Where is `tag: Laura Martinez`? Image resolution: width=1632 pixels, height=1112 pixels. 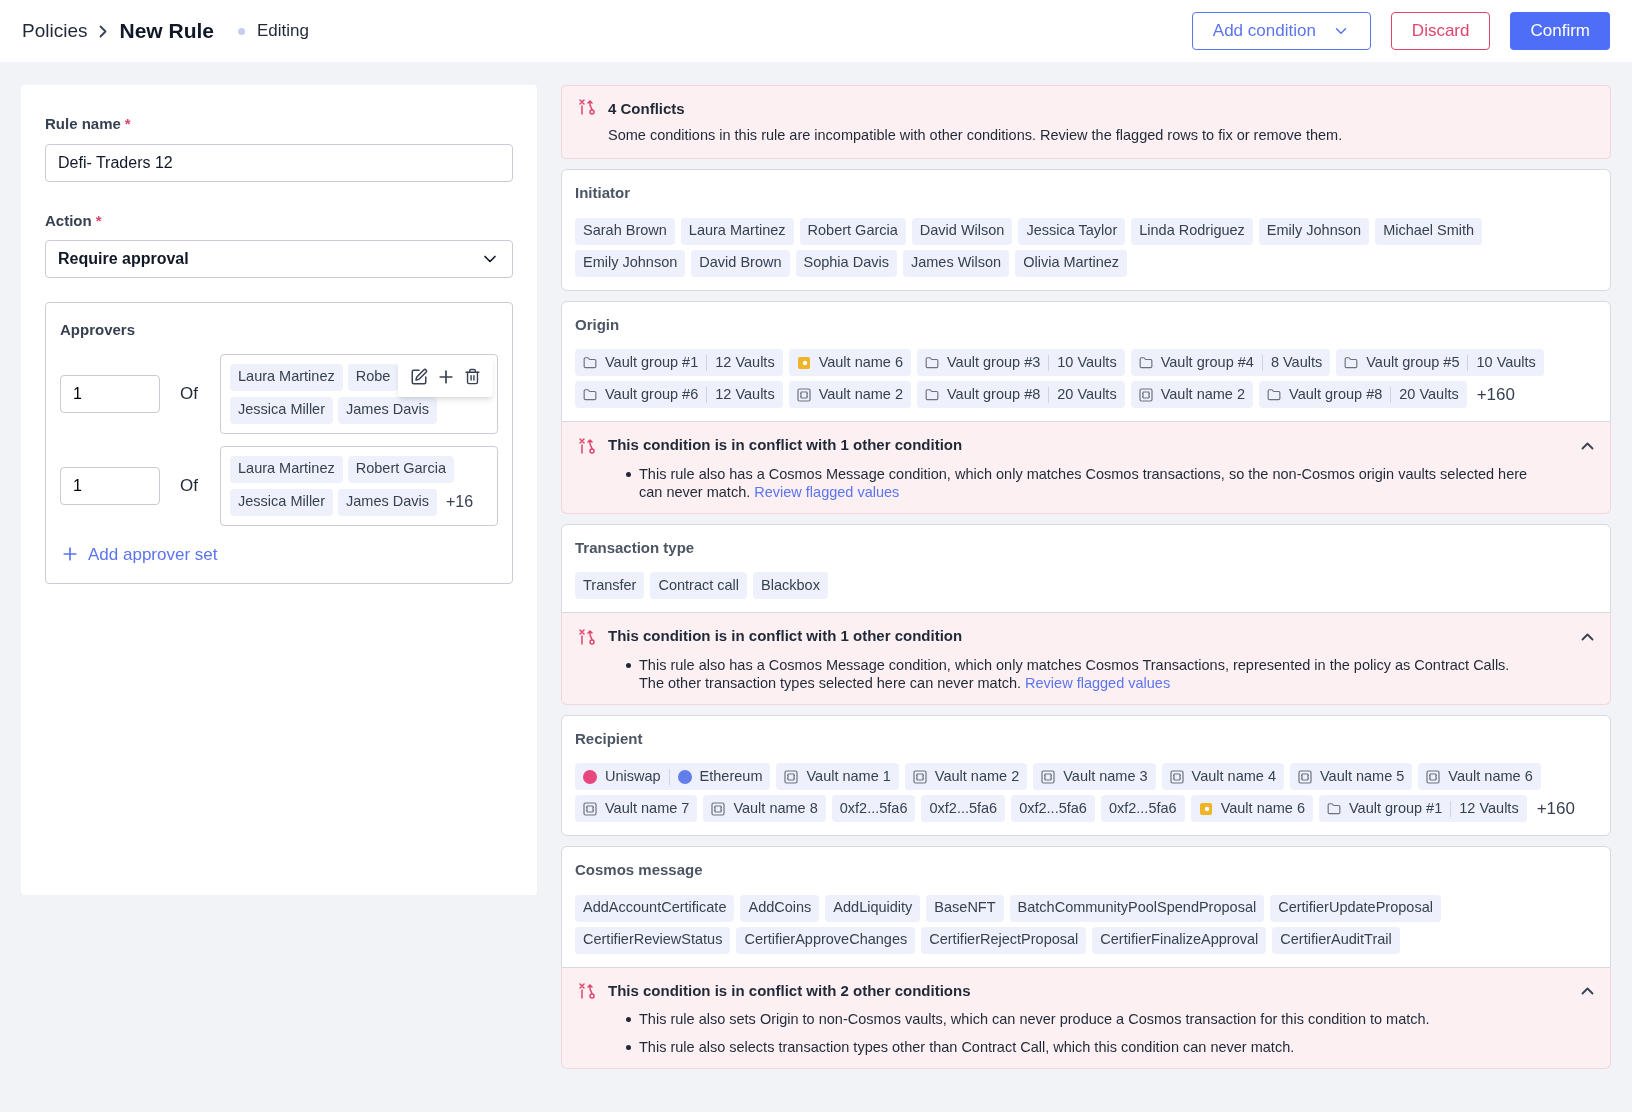 tag: Laura Martinez is located at coordinates (737, 231).